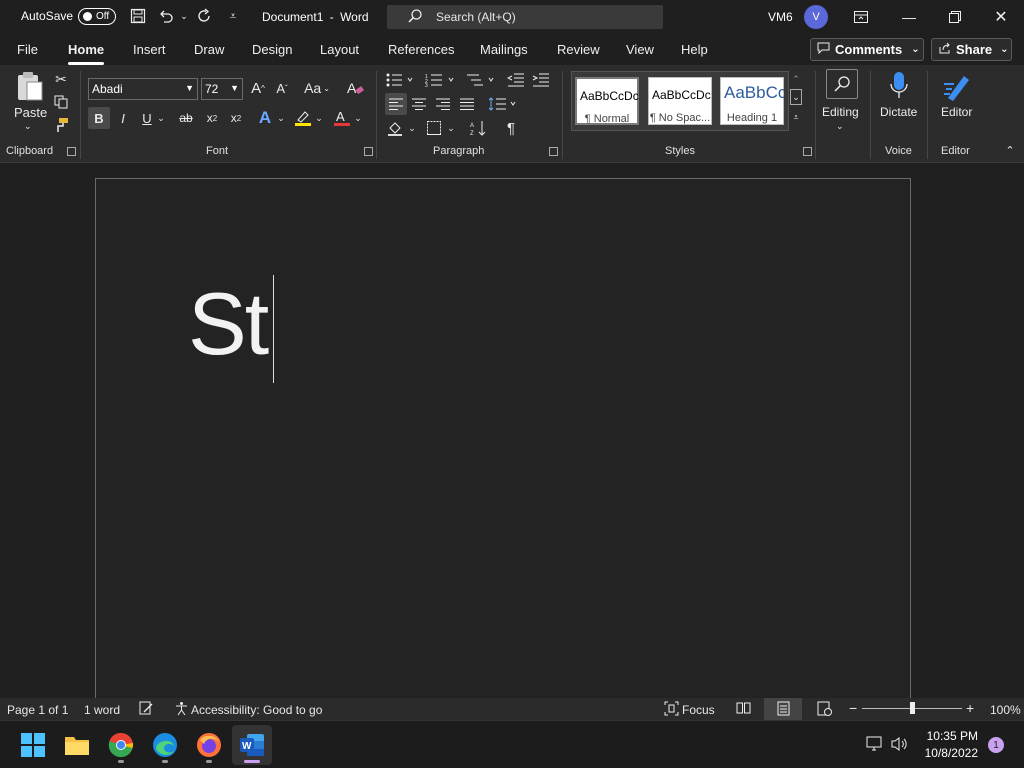 The image size is (1024, 768). Describe the element at coordinates (209, 49) in the screenshot. I see `tab-draw: Draw` at that location.